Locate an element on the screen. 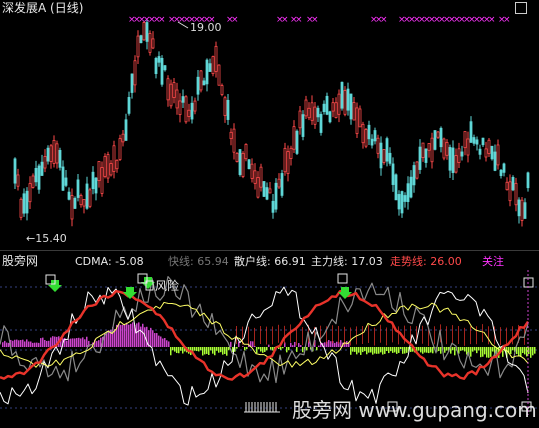  square-outline-icon is located at coordinates (342, 278).